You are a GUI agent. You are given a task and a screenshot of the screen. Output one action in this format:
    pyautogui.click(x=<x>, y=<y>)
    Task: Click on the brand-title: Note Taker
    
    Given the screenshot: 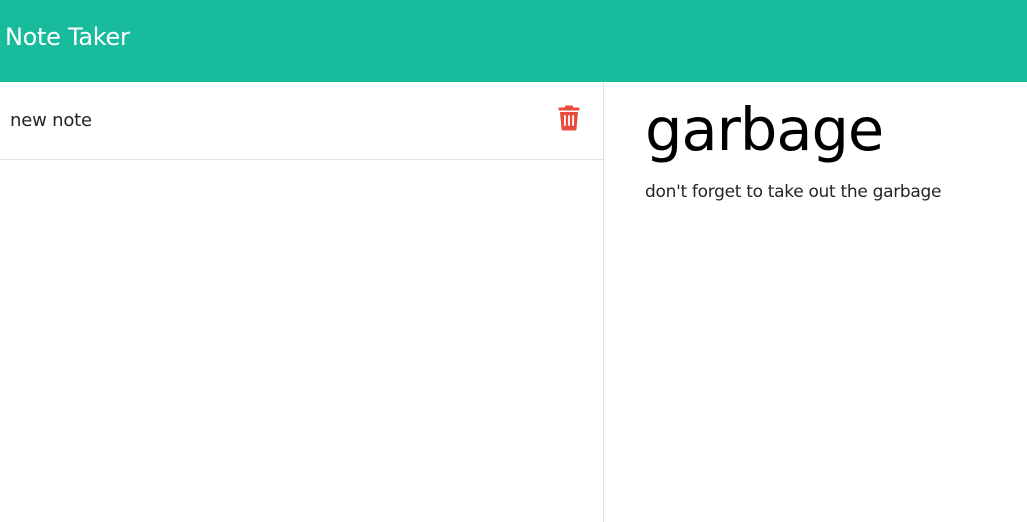 What is the action you would take?
    pyautogui.click(x=67, y=37)
    